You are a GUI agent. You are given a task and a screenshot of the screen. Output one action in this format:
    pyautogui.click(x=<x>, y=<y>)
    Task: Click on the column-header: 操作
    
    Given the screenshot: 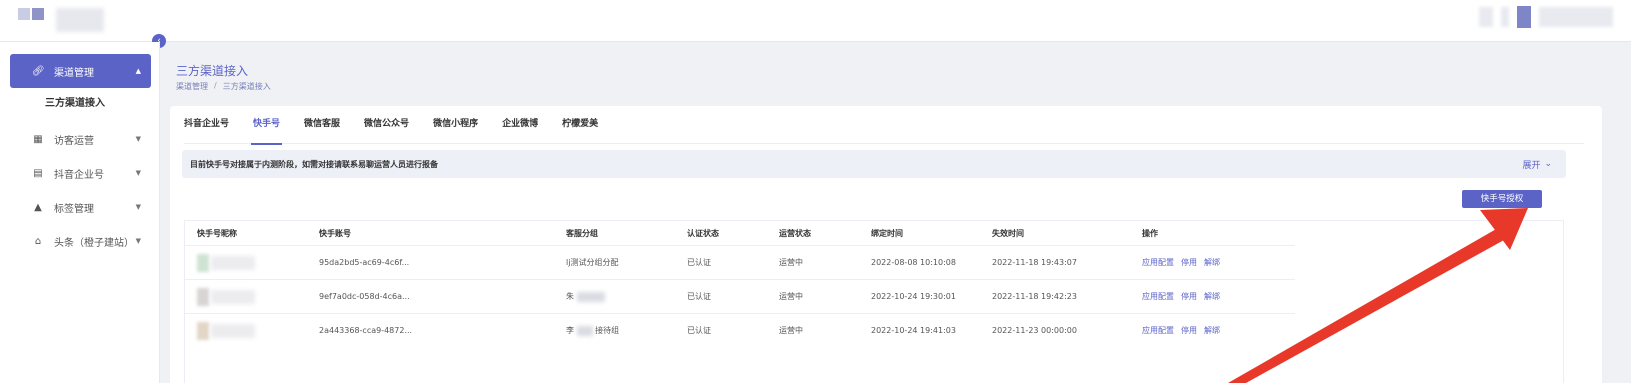 What is the action you would take?
    pyautogui.click(x=1150, y=233)
    